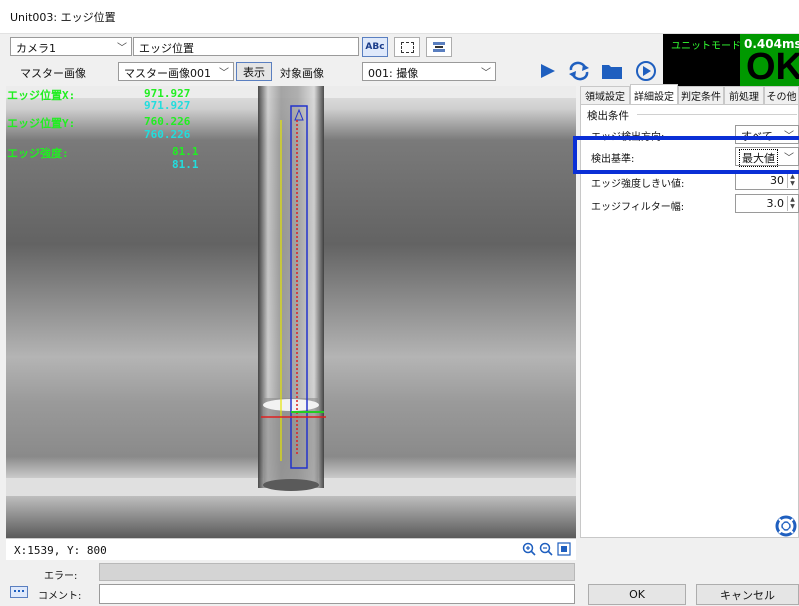 The image size is (799, 606). Describe the element at coordinates (185, 151) in the screenshot. I see `edge-strength-value: 81.1` at that location.